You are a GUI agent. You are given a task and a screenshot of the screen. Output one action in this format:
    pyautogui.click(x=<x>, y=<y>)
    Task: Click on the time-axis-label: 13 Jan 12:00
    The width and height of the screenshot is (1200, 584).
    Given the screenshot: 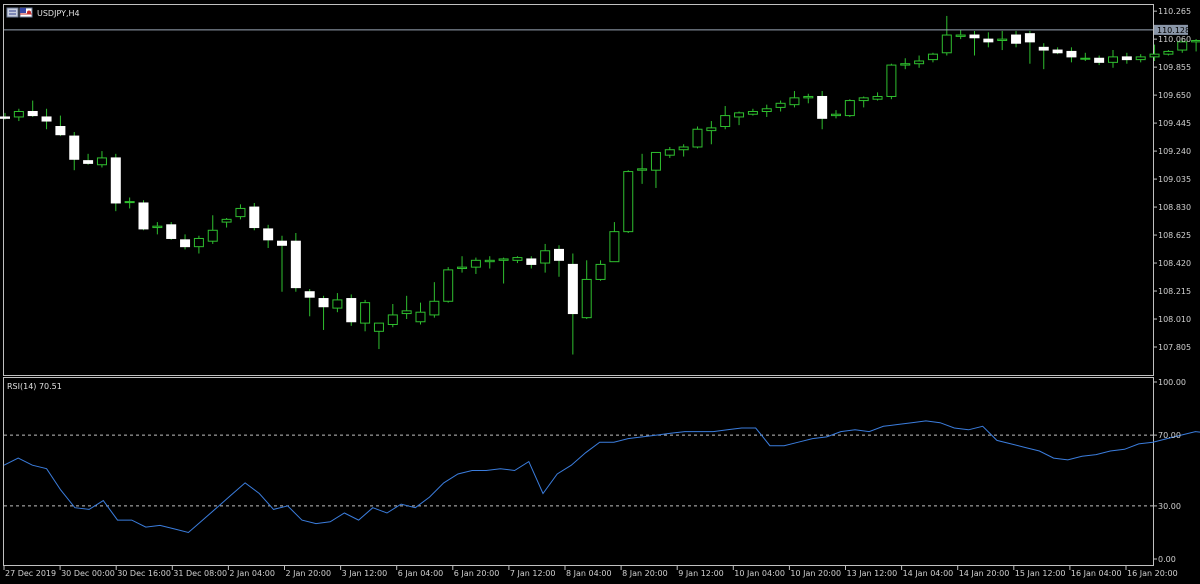 What is the action you would take?
    pyautogui.click(x=872, y=573)
    